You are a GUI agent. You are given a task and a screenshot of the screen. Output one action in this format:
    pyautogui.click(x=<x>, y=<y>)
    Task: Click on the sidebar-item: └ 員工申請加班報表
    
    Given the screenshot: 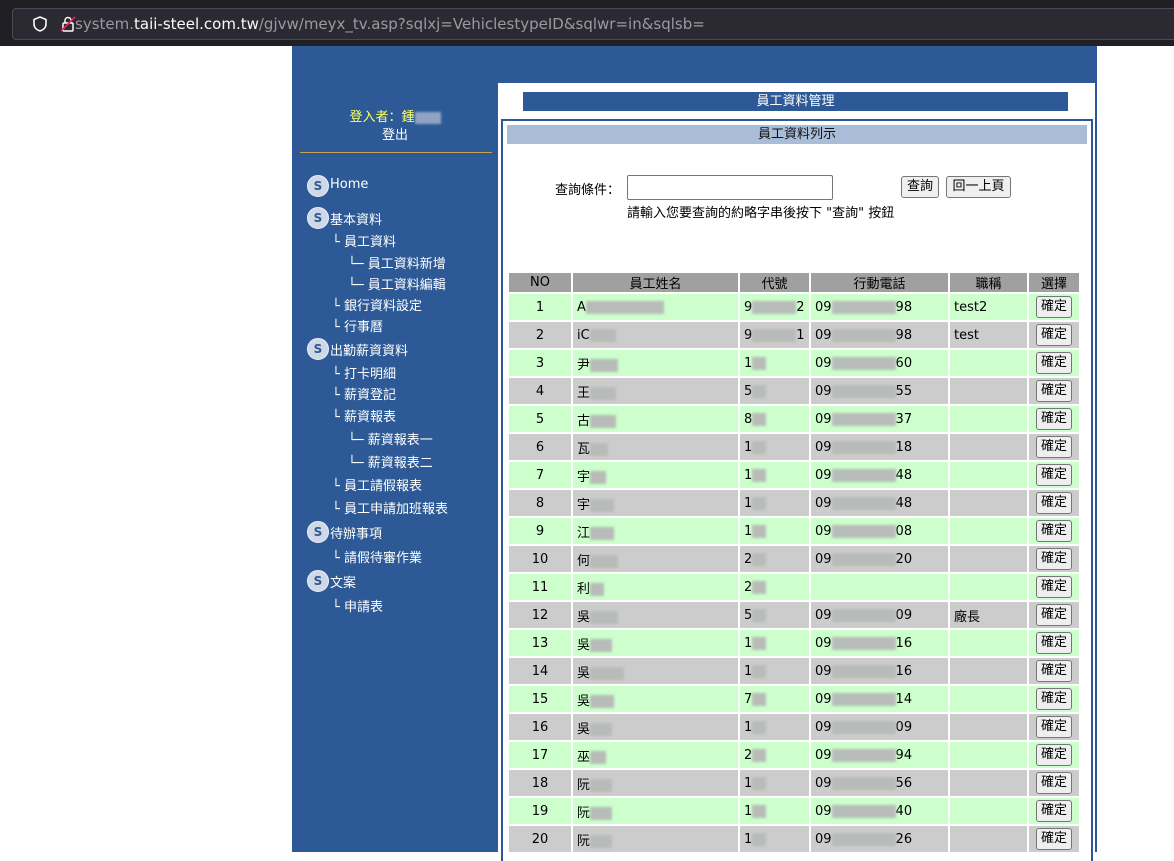 What is the action you would take?
    pyautogui.click(x=390, y=507)
    